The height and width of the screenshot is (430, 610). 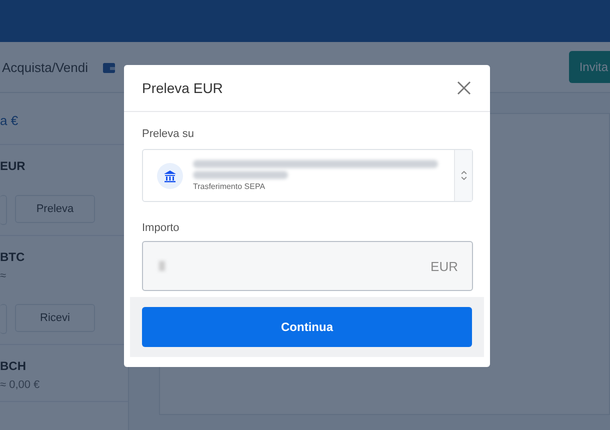 I want to click on blurred-amount, so click(x=162, y=266).